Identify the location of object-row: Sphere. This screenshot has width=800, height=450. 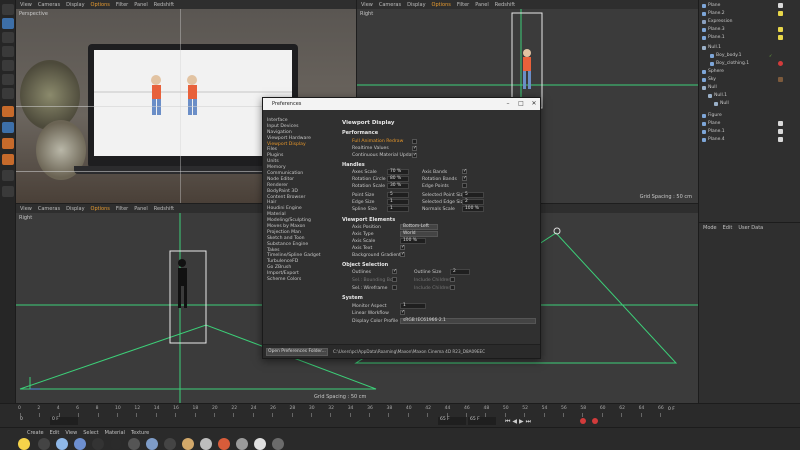
(749, 71).